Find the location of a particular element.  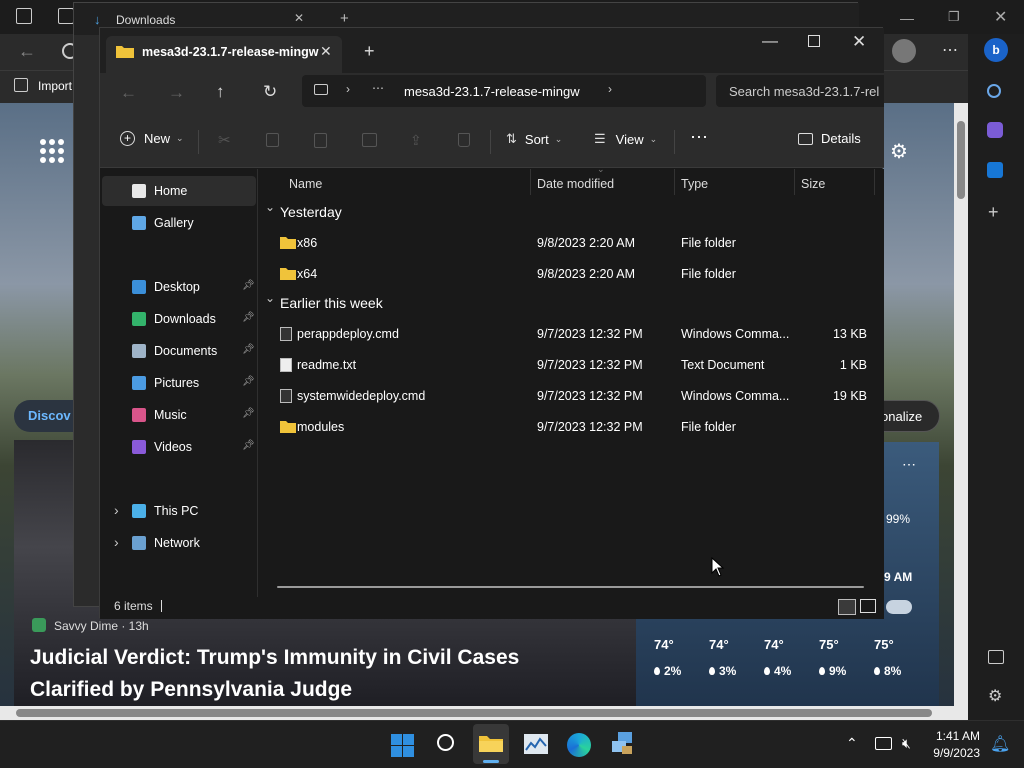

tab-actions-icon is located at coordinates (24, 16).